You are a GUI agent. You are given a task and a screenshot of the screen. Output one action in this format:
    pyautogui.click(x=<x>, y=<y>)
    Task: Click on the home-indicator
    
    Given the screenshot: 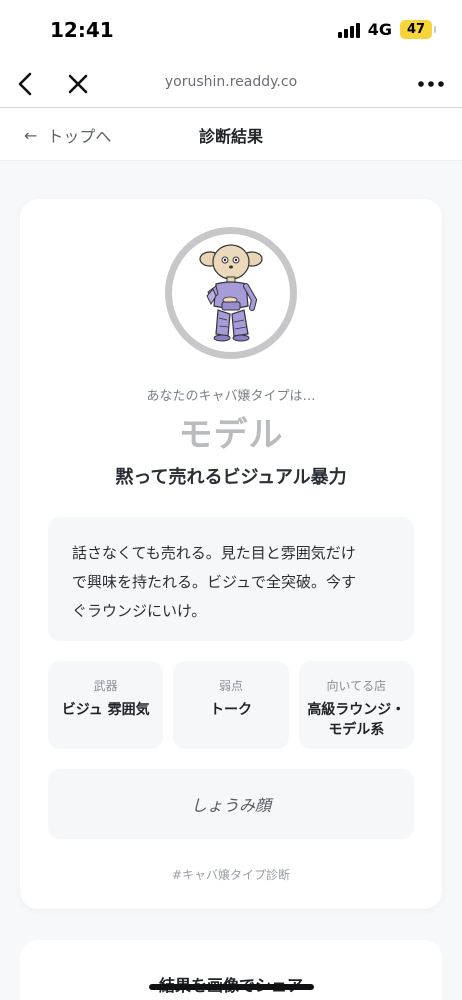 What is the action you would take?
    pyautogui.click(x=231, y=987)
    